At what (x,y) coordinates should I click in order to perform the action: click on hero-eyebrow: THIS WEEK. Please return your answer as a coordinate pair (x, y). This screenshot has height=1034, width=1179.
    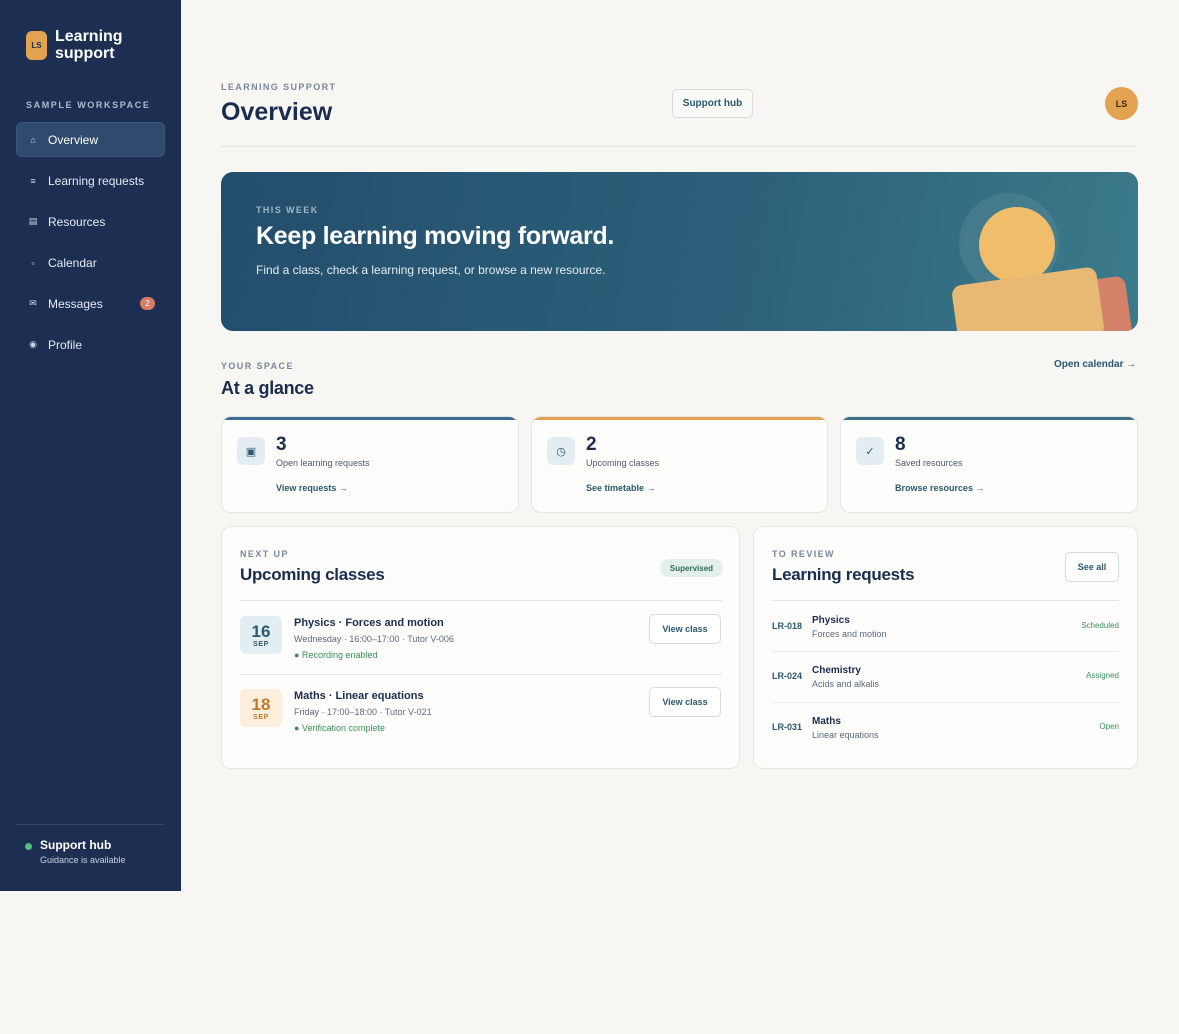
    Looking at the image, I should click on (287, 210).